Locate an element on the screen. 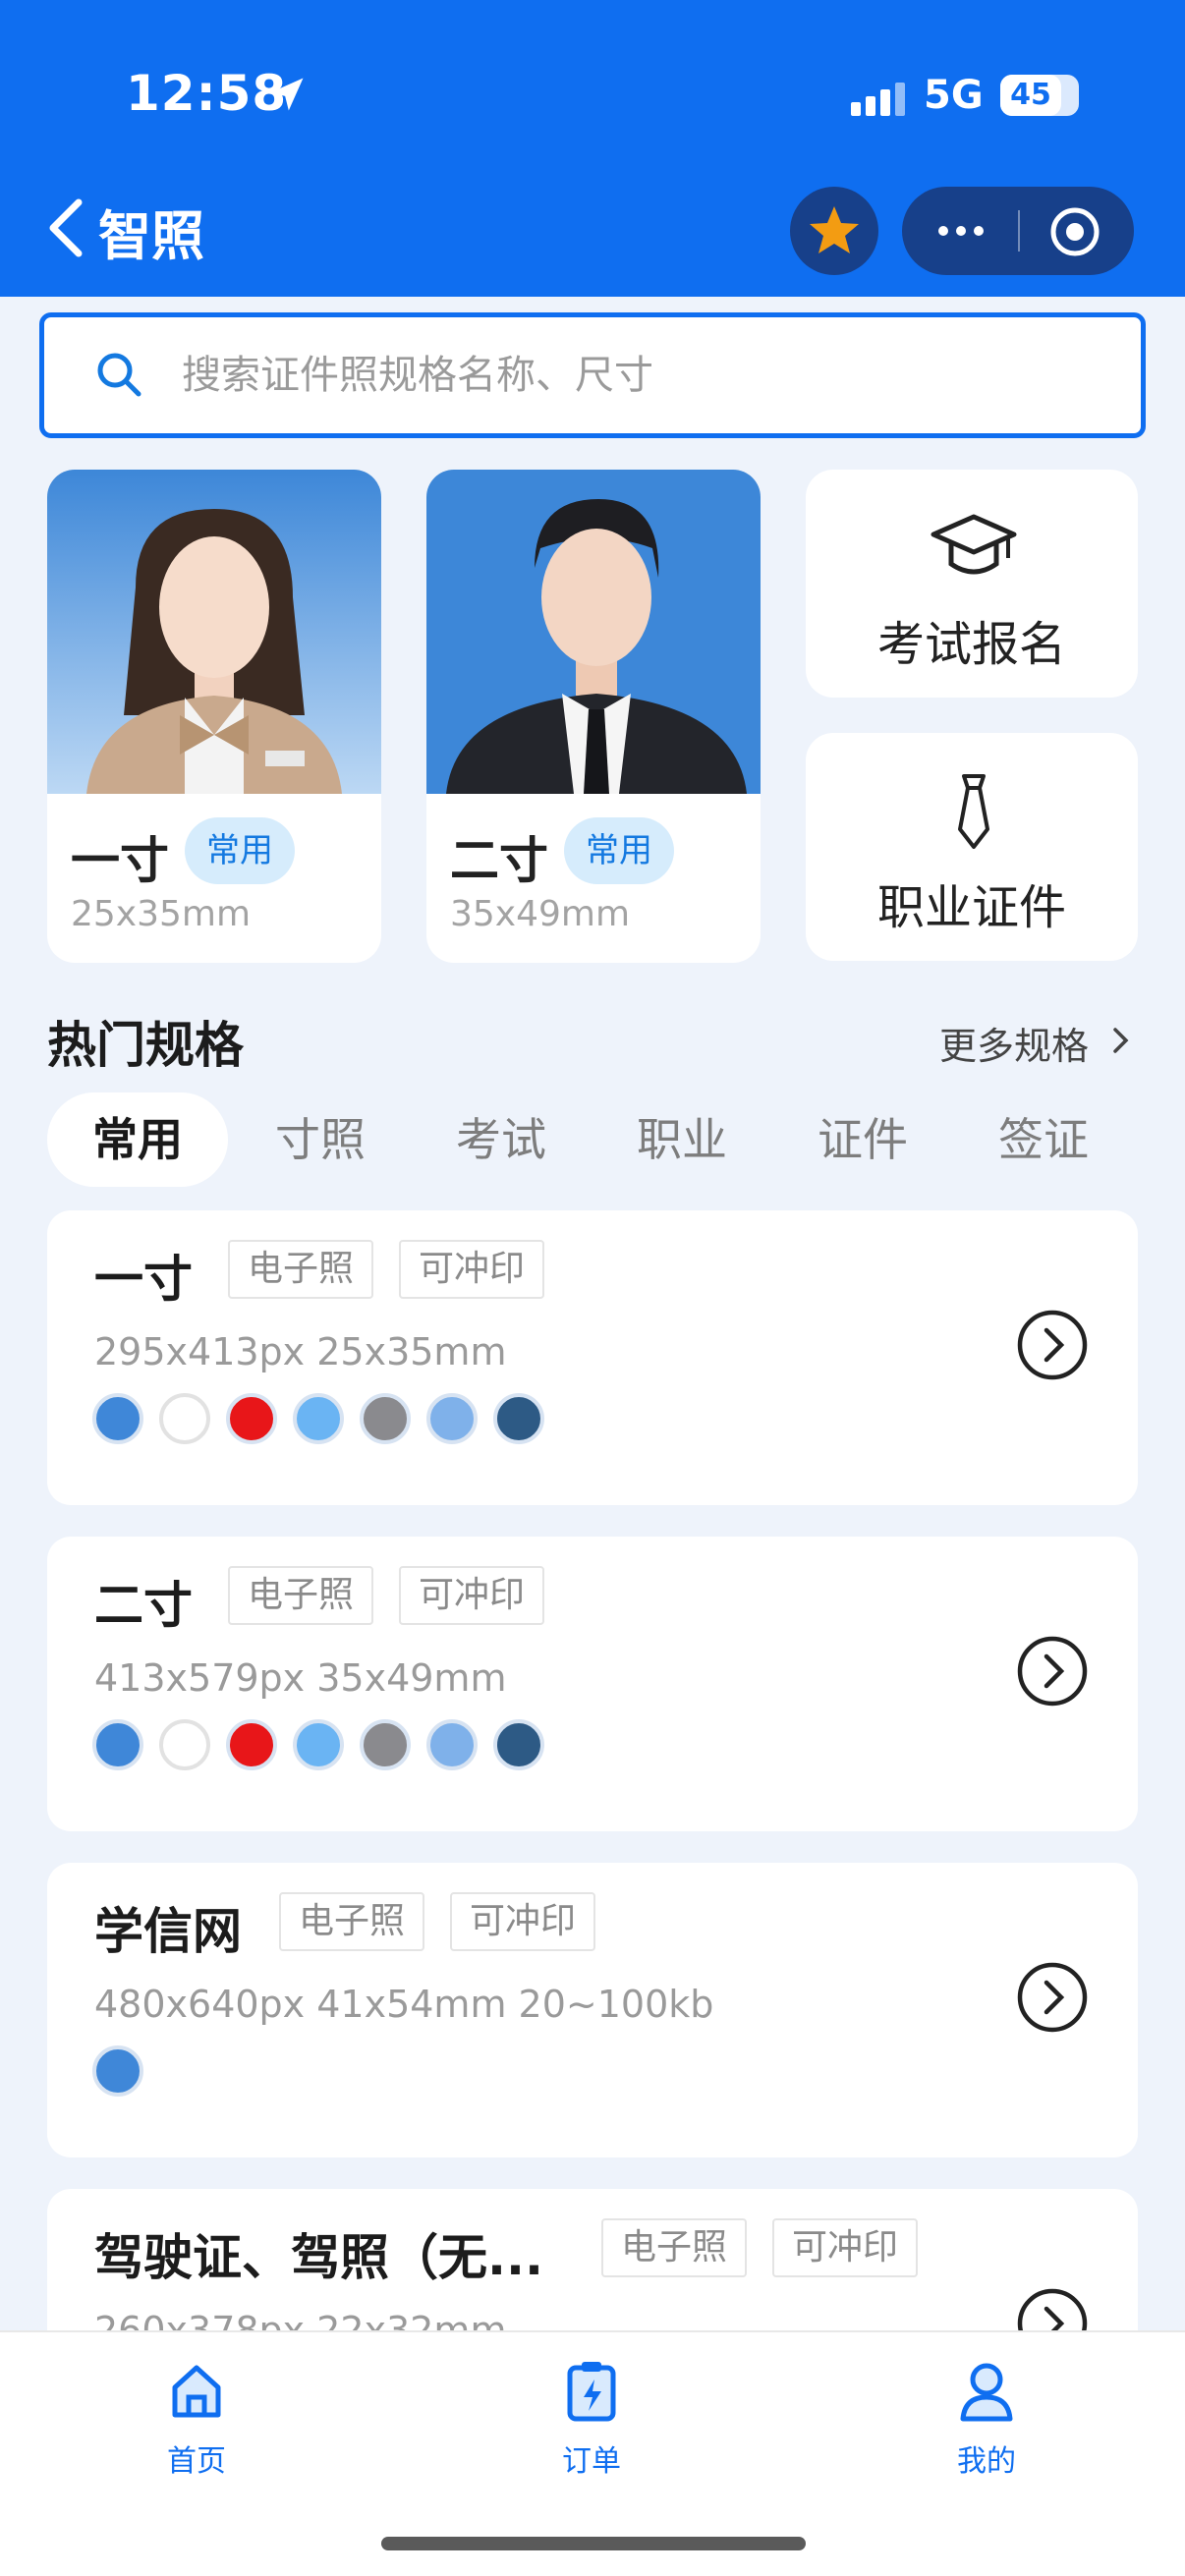 The width and height of the screenshot is (1185, 2576). header: 12:58 5G 45 智照 is located at coordinates (592, 148).